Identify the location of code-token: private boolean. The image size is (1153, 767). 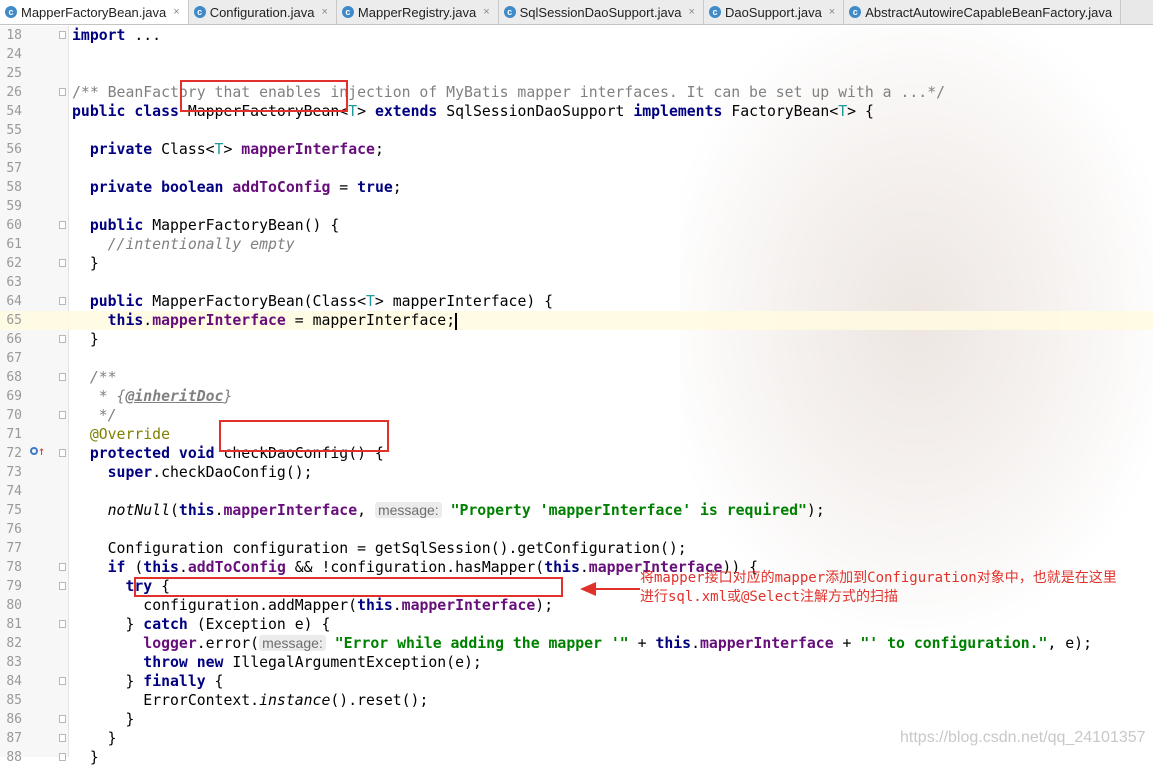
(156, 187).